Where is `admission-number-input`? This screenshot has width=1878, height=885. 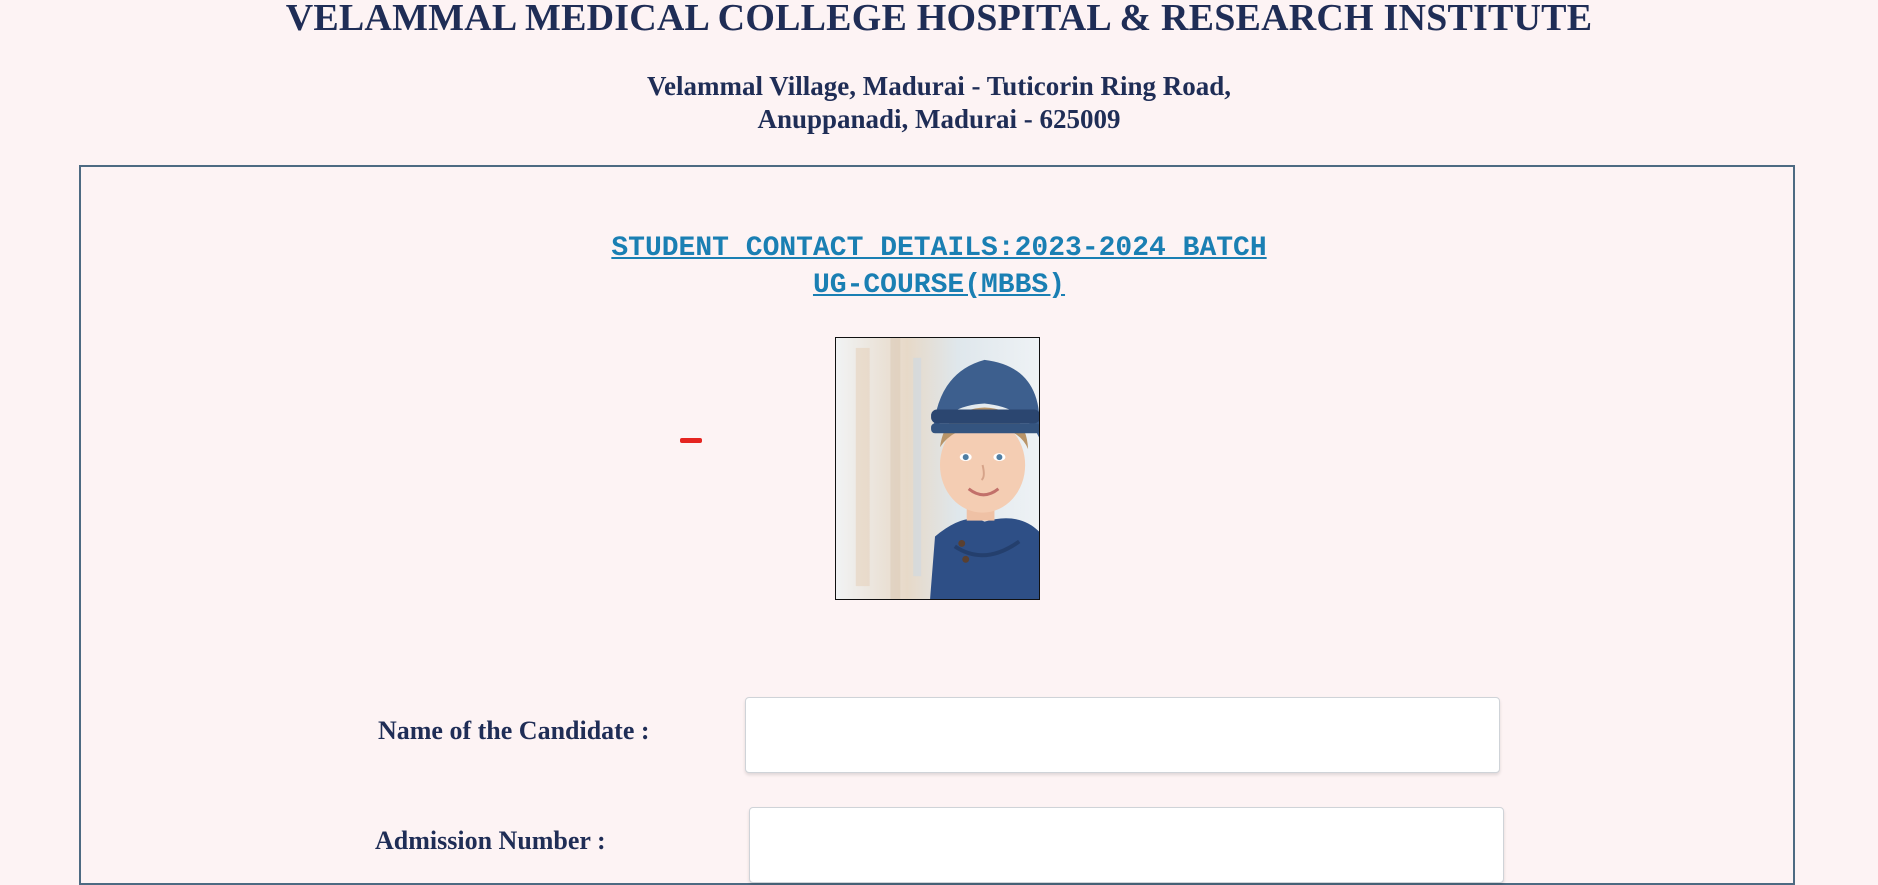 admission-number-input is located at coordinates (1126, 845).